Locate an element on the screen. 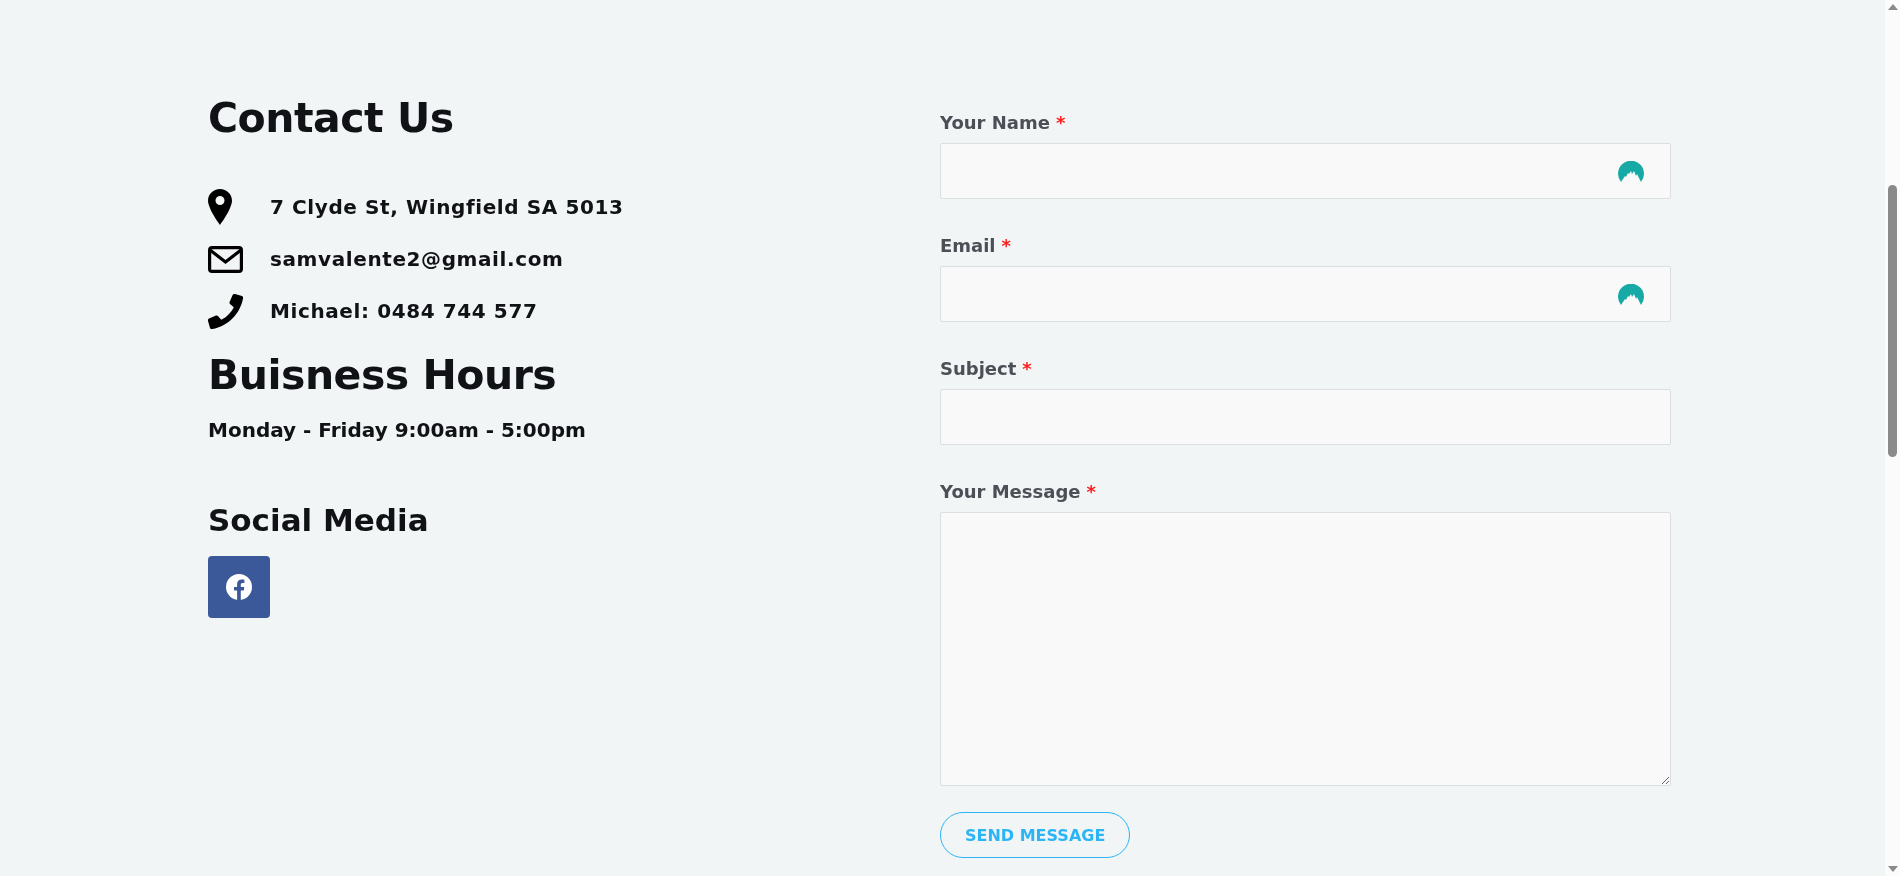 This screenshot has height=876, width=1900. facebook-icon is located at coordinates (239, 587).